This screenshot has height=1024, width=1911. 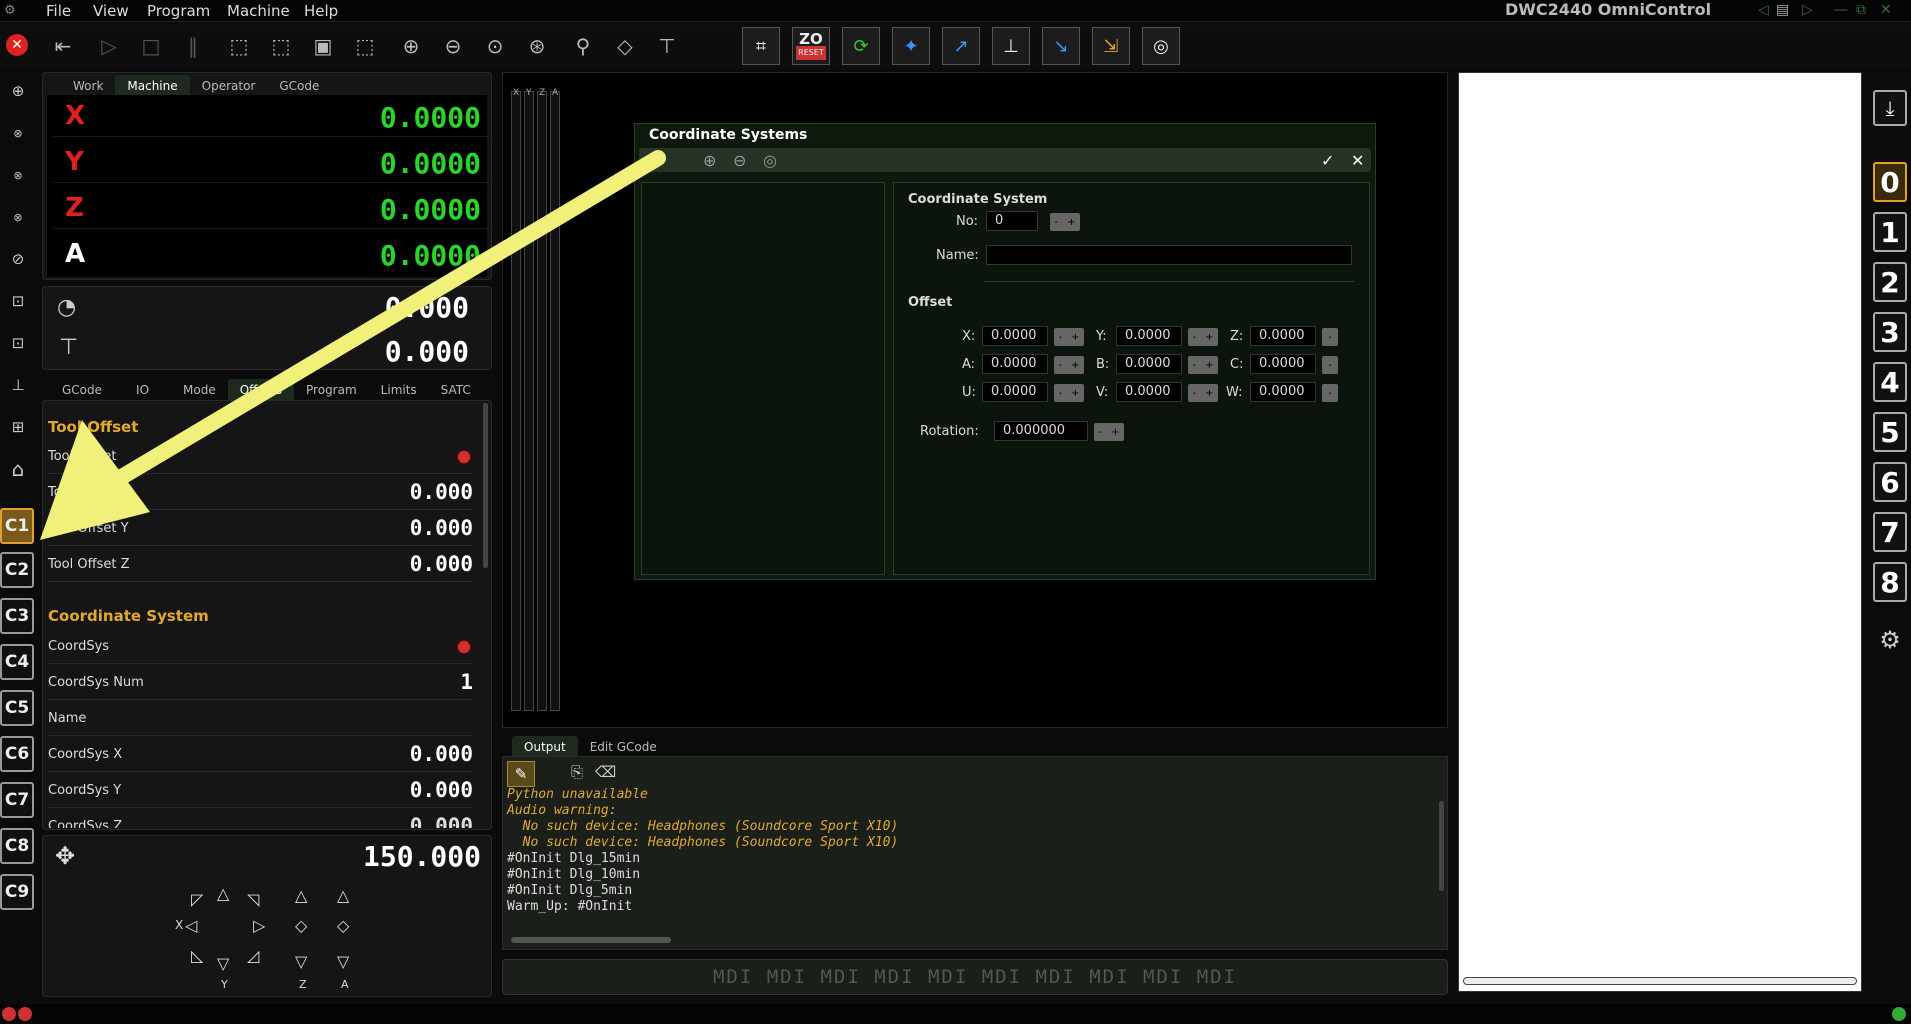 I want to click on coolant-icon: ◇, so click(x=625, y=46).